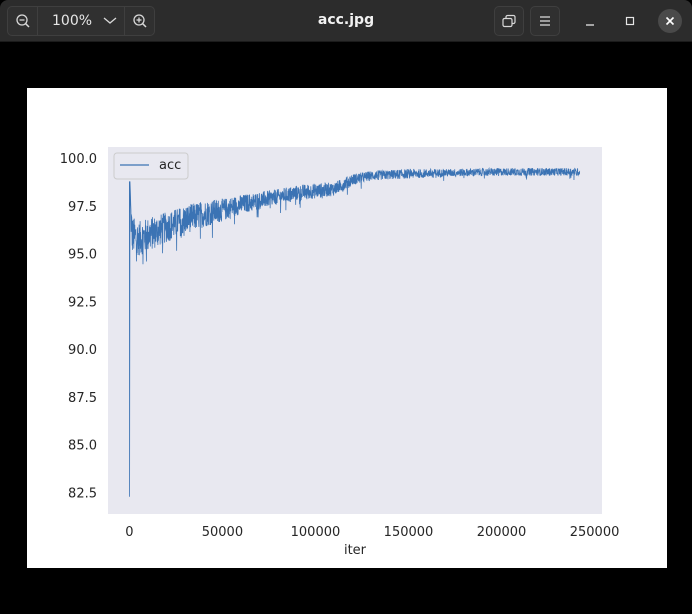  I want to click on y-tick-label: 100.0, so click(78, 159).